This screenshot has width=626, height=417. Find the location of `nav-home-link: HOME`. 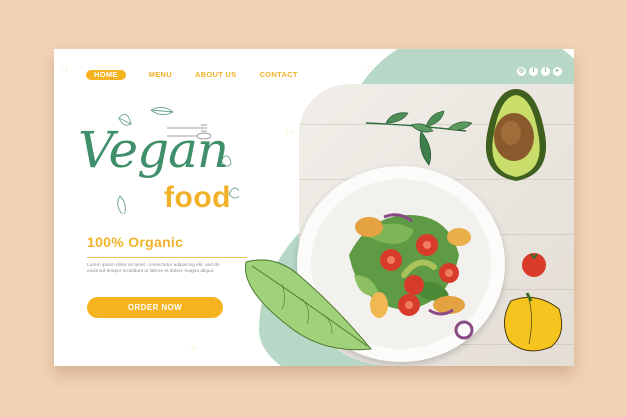

nav-home-link: HOME is located at coordinates (106, 75).